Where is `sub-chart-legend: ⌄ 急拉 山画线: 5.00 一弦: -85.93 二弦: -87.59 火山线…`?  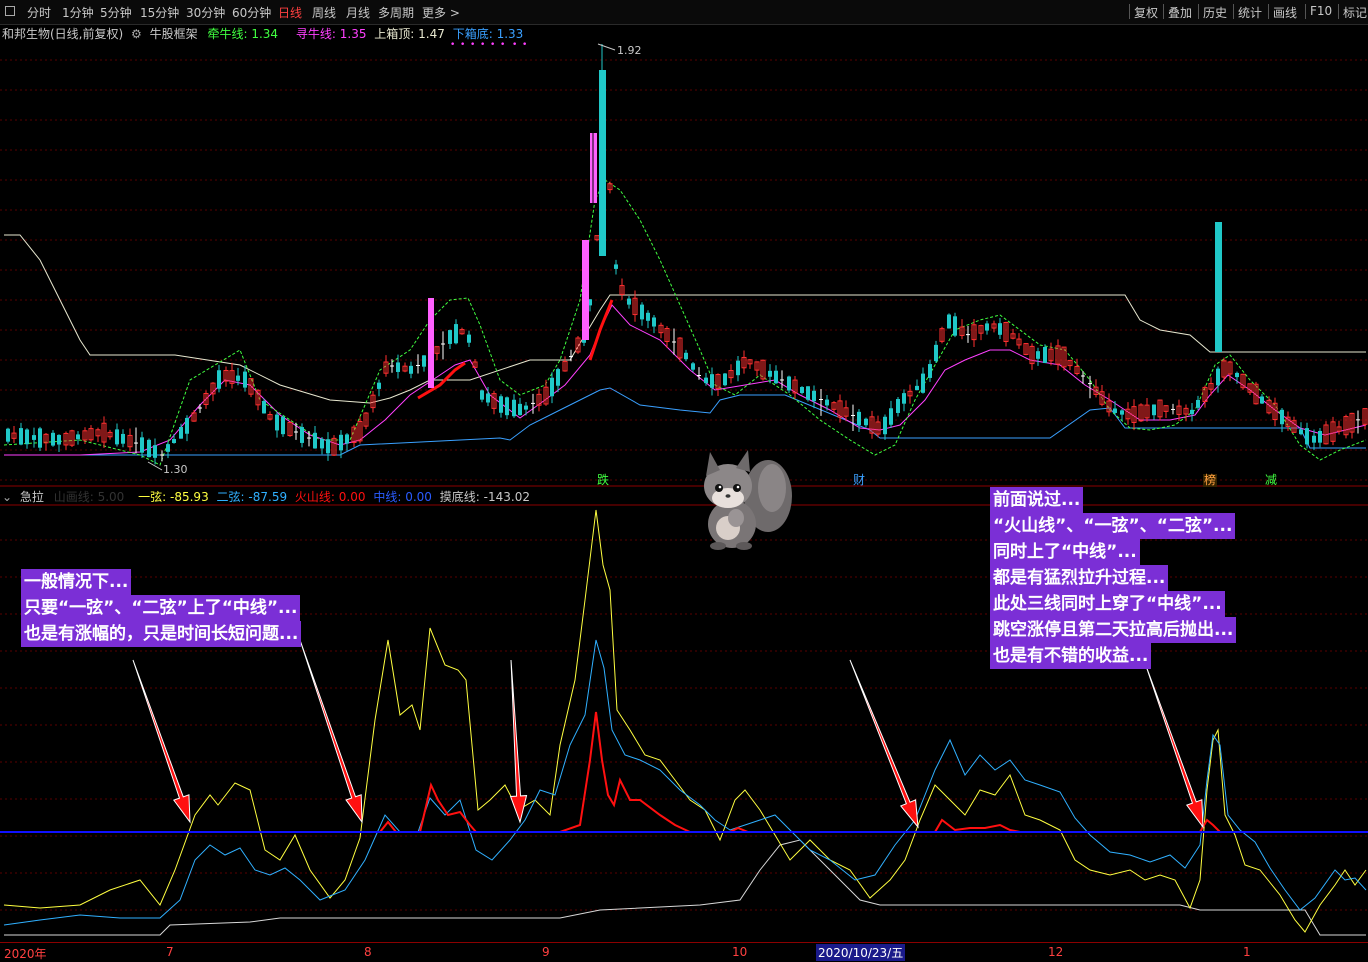 sub-chart-legend: ⌄ 急拉 山画线: 5.00 一弦: -85.93 二弦: -87.59 火山线… is located at coordinates (268, 496).